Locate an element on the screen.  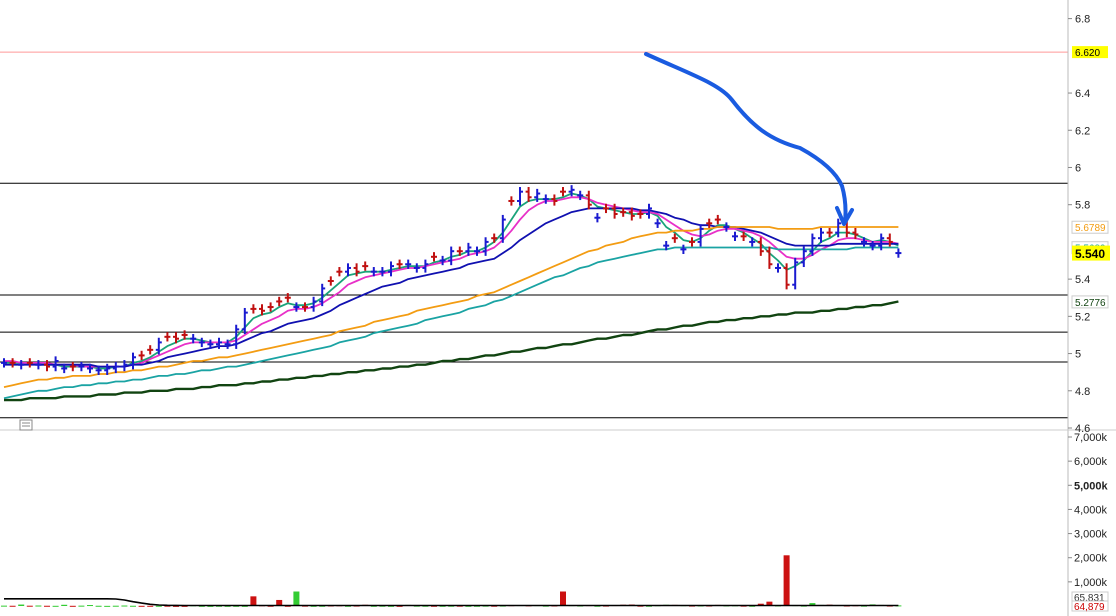
price-value-tag: 5.540 is located at coordinates (1091, 253).